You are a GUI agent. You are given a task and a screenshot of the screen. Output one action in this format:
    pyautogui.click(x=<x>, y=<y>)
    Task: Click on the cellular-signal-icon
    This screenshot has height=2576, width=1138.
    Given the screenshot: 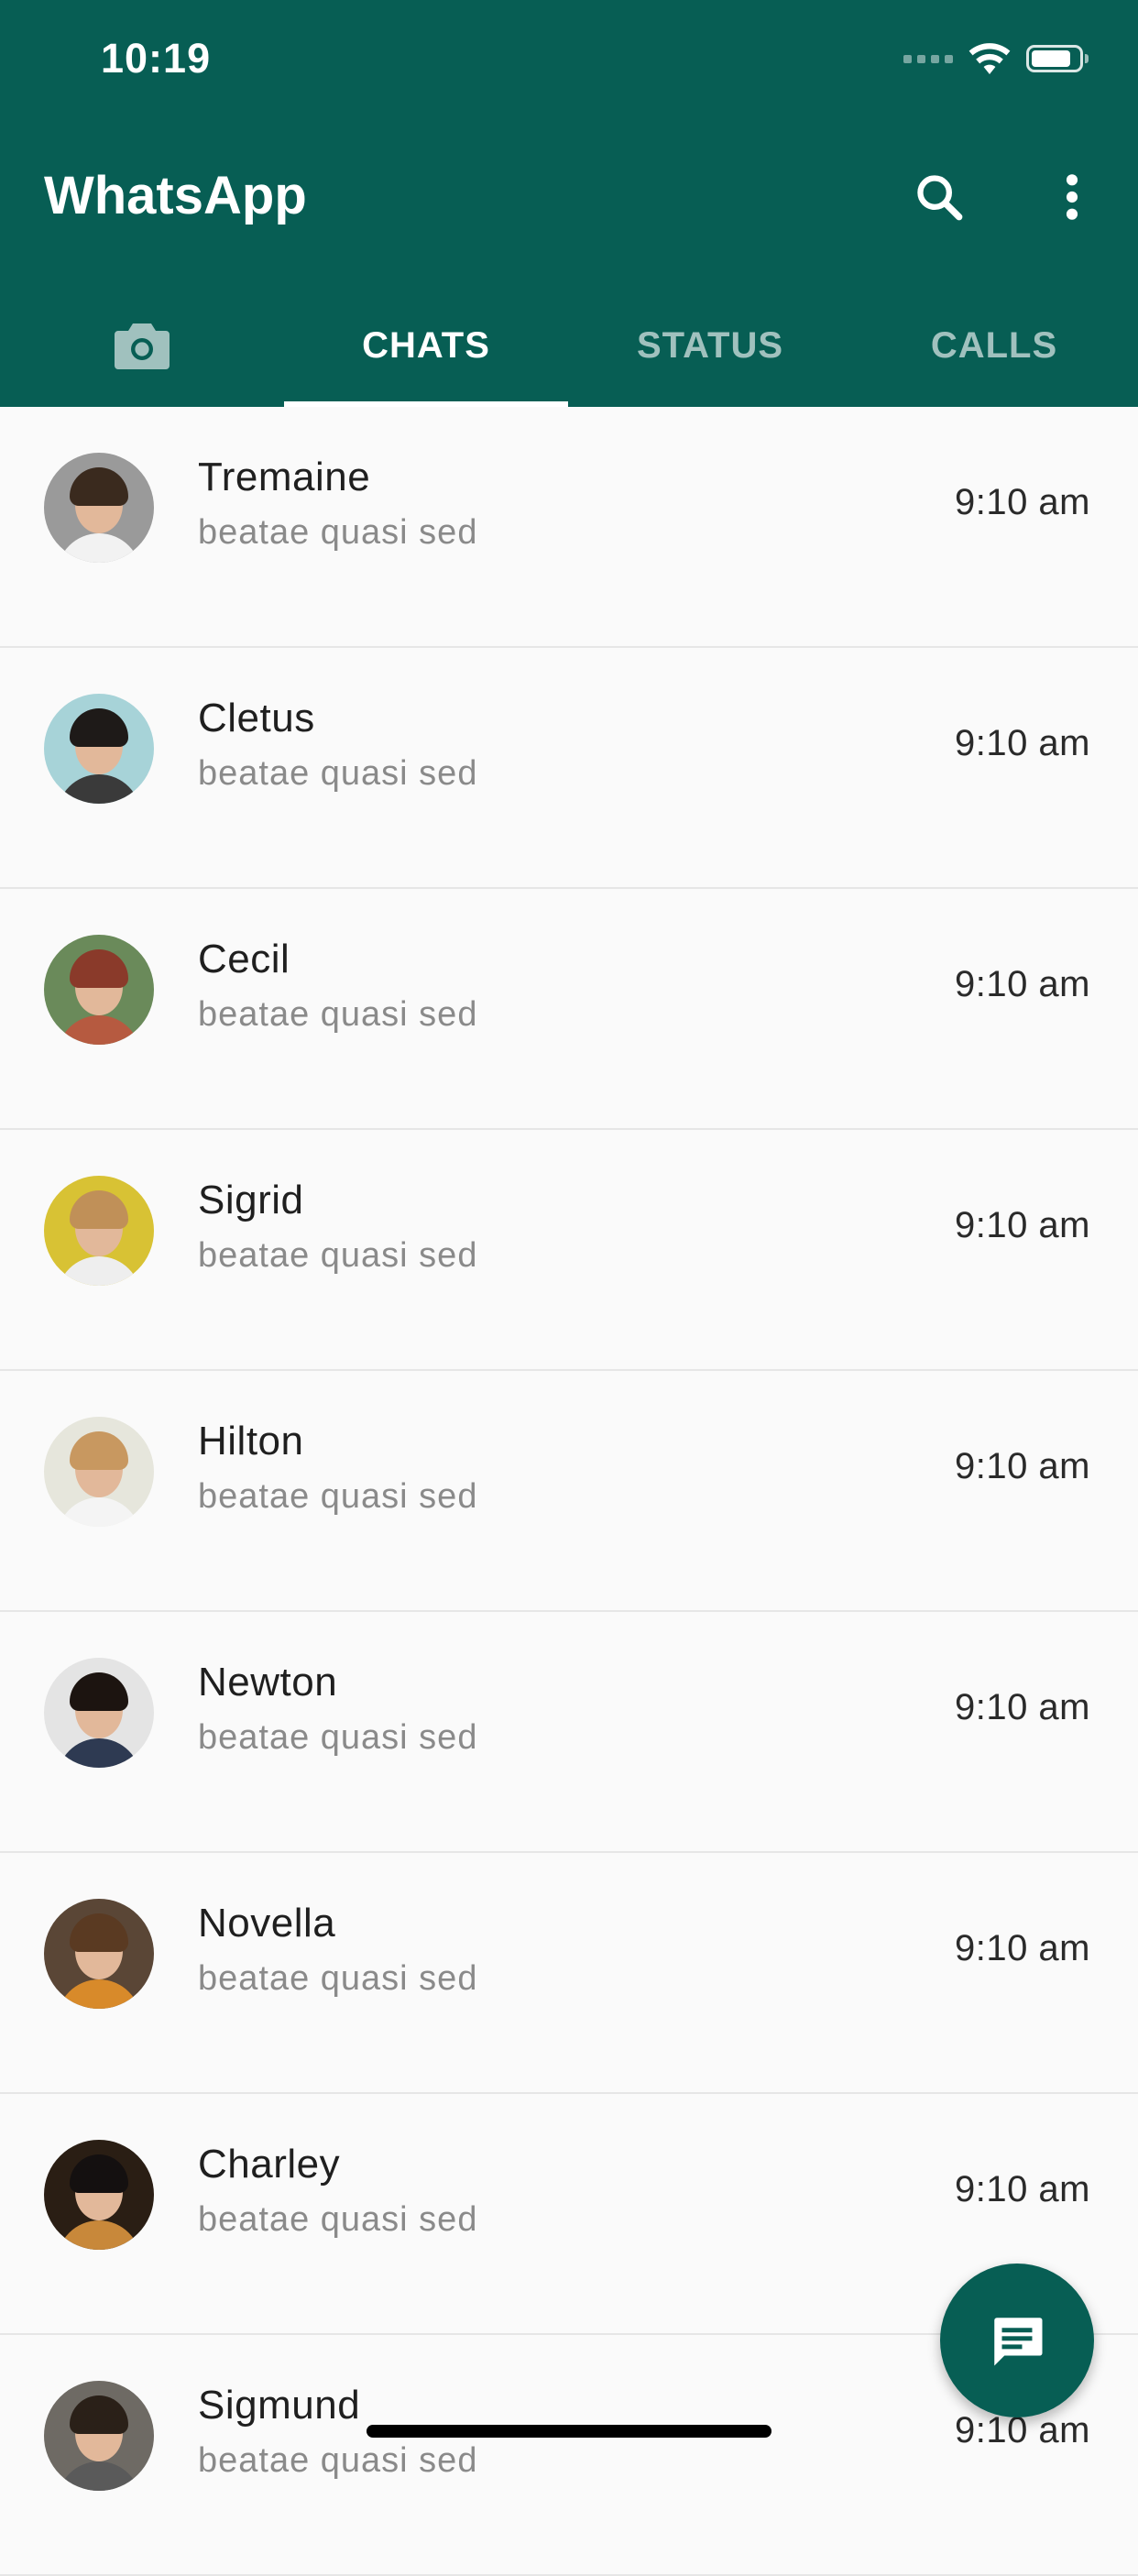 What is the action you would take?
    pyautogui.click(x=928, y=58)
    